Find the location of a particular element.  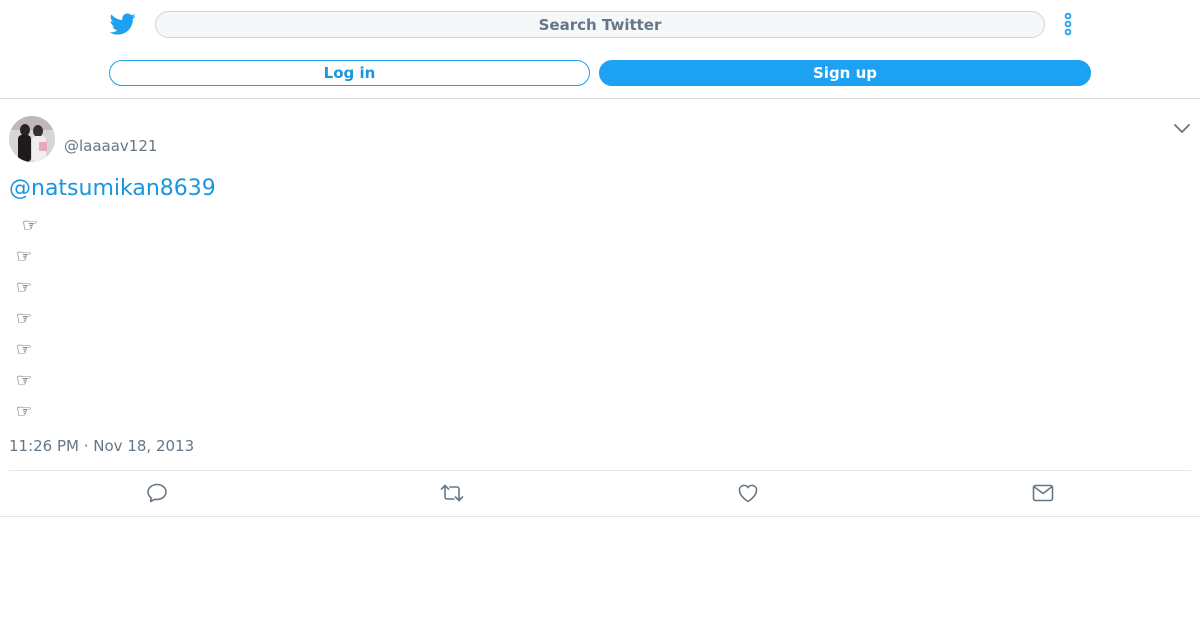

direct-message-icon is located at coordinates (1043, 493).